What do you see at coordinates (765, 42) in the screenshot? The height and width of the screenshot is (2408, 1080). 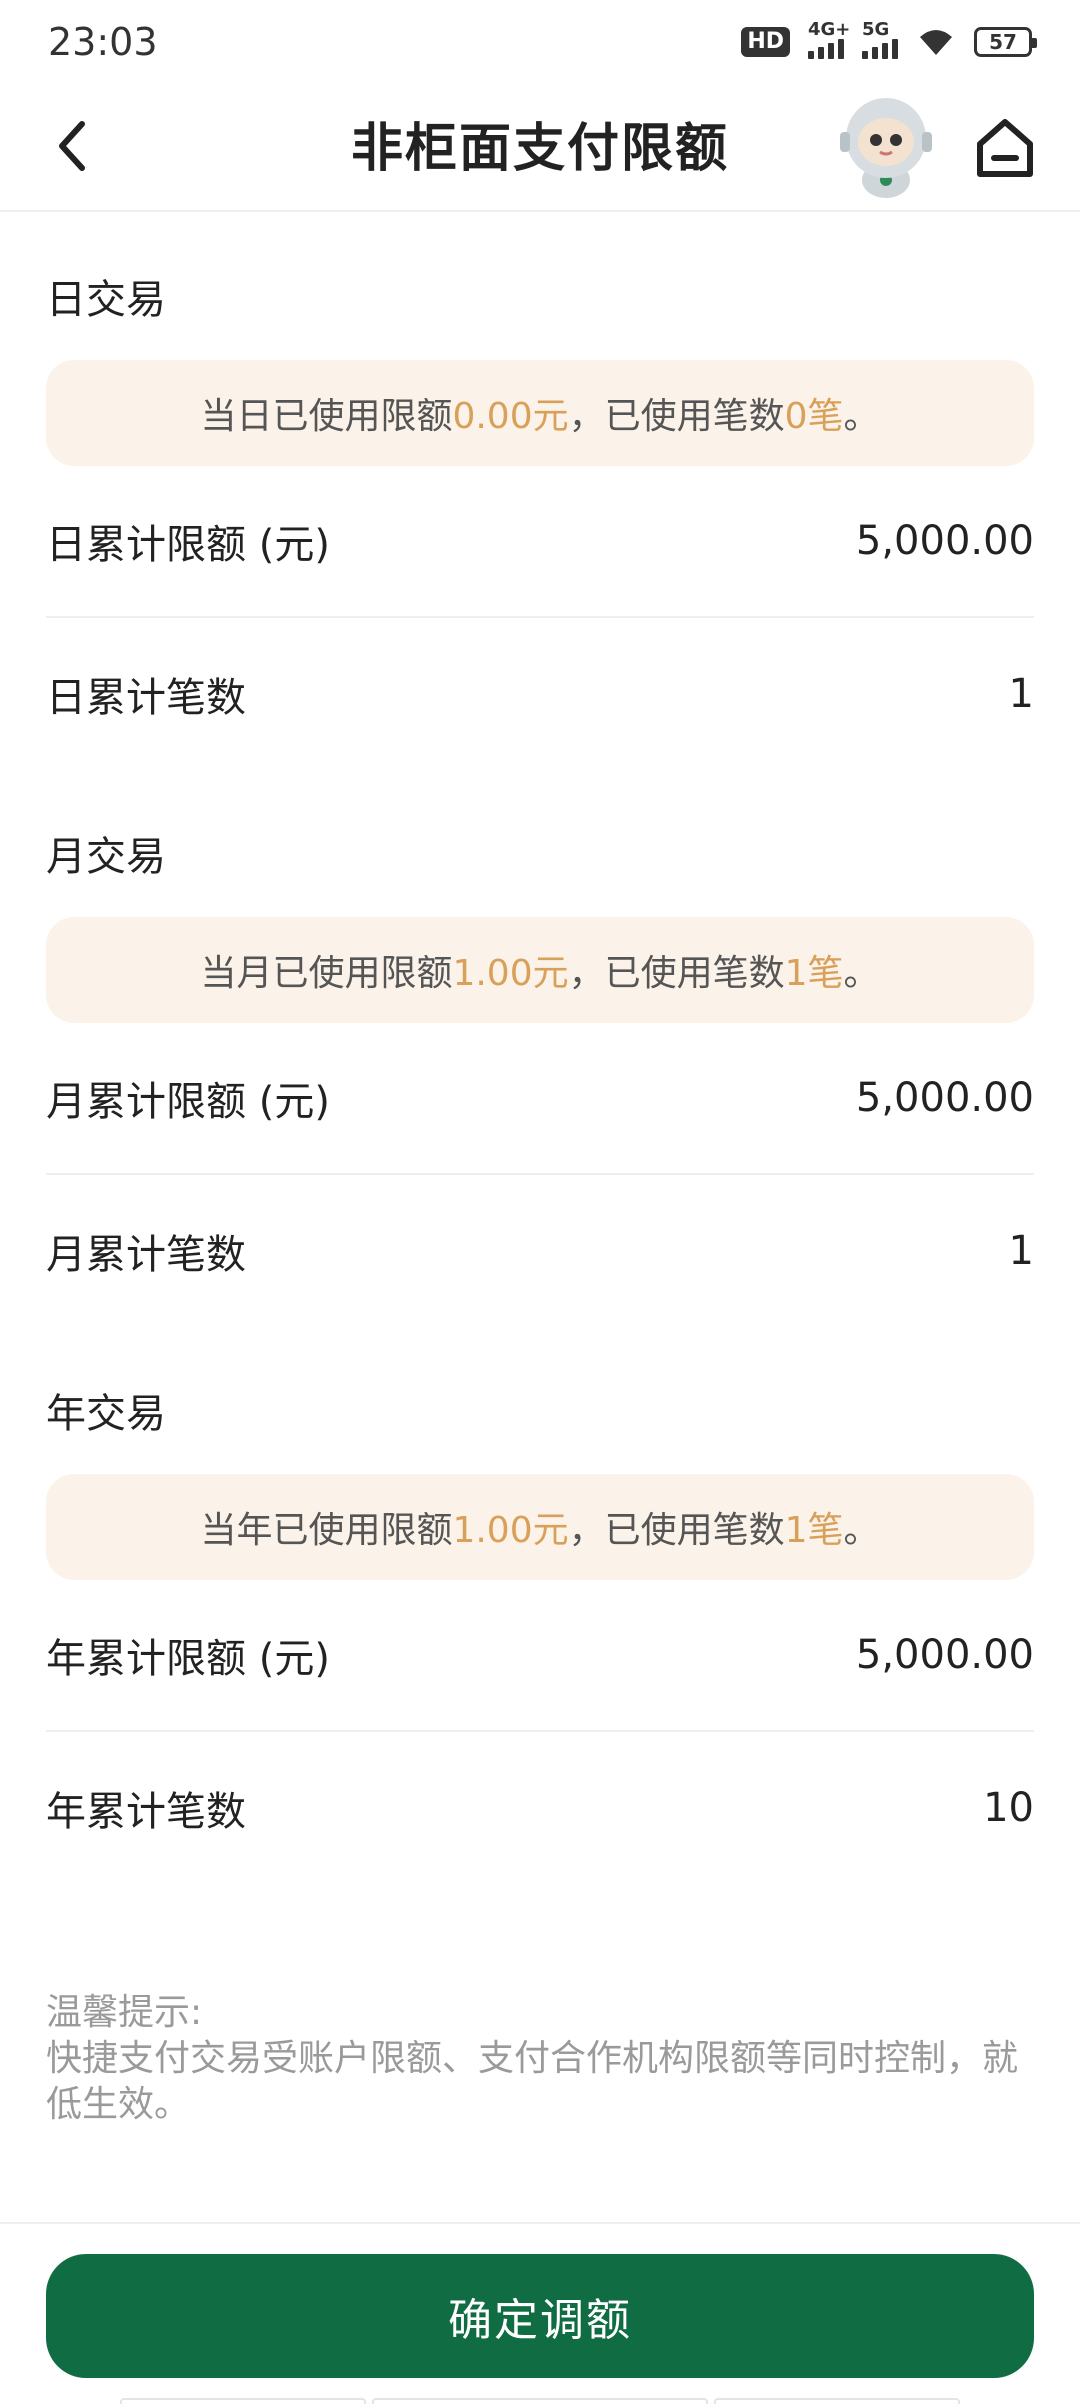 I see `hd-icon: HD` at bounding box center [765, 42].